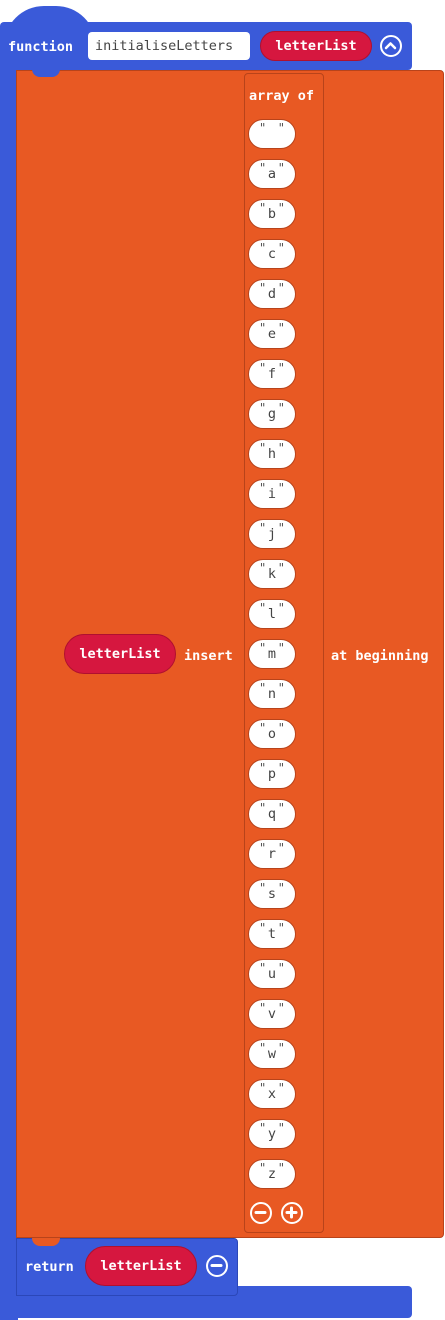 The image size is (445, 1320). I want to click on string-literal-item: " p ", so click(272, 774).